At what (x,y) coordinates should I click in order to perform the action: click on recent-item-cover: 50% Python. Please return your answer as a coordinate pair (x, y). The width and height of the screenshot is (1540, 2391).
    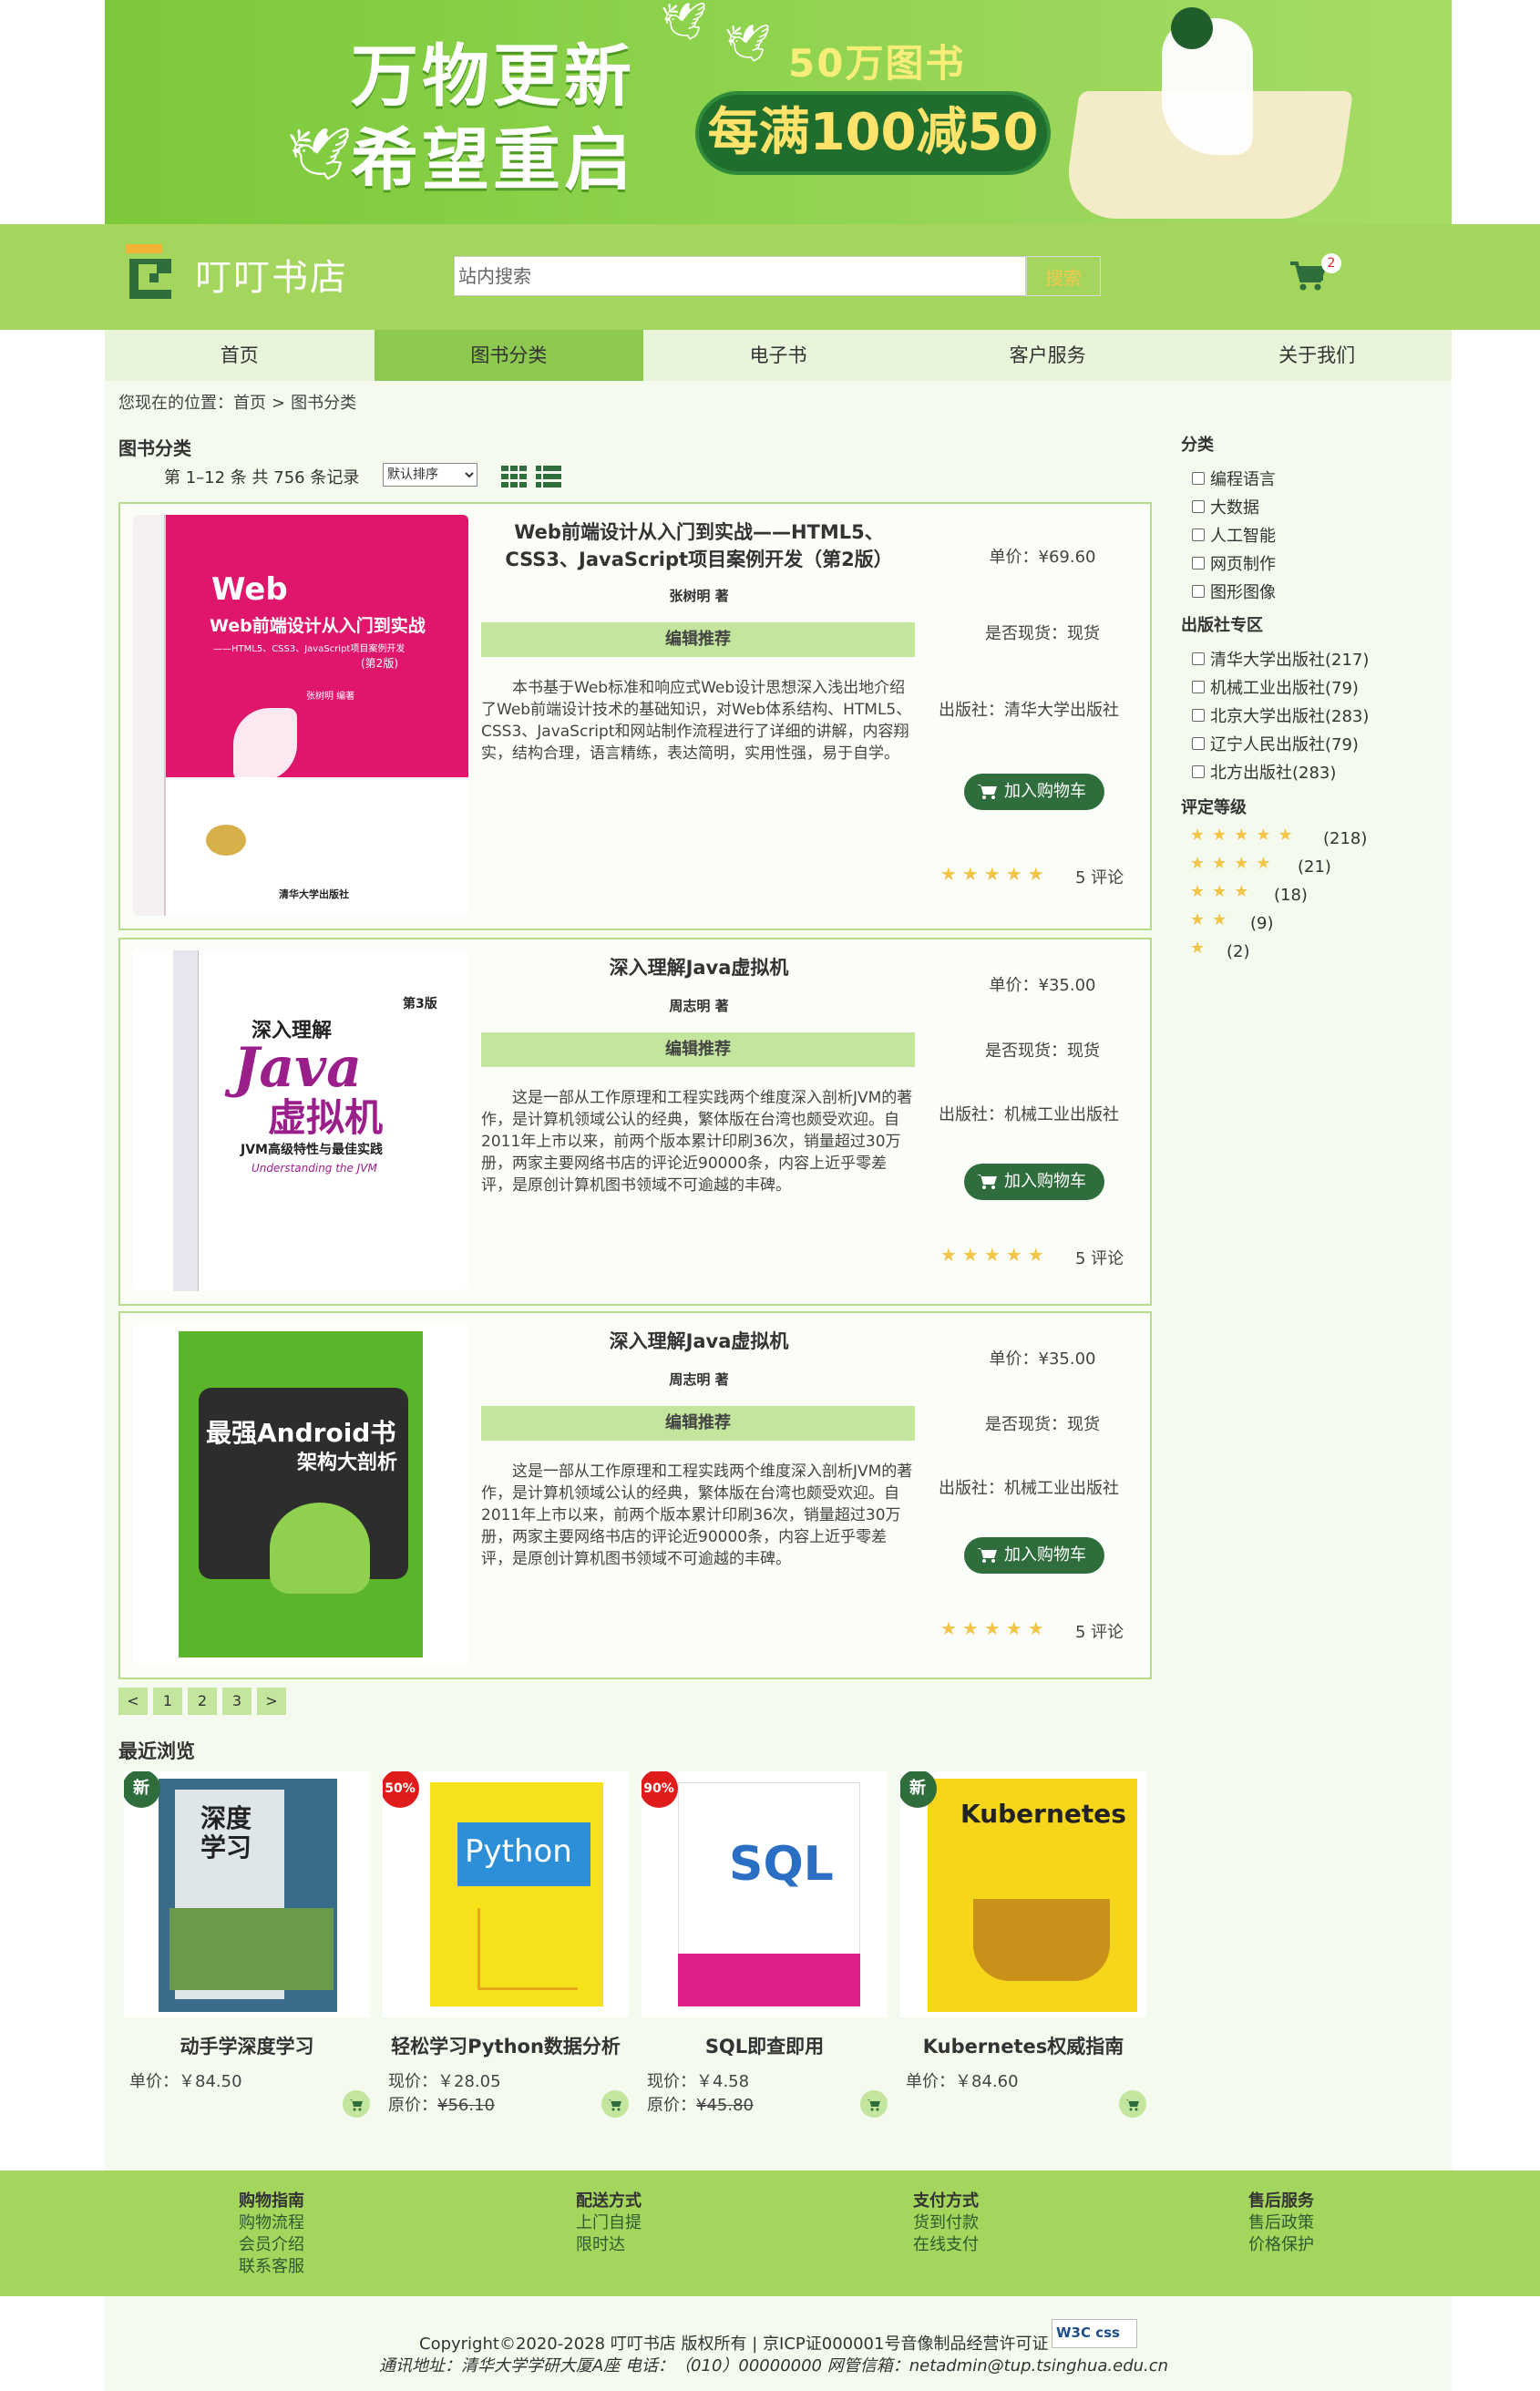
    Looking at the image, I should click on (506, 1894).